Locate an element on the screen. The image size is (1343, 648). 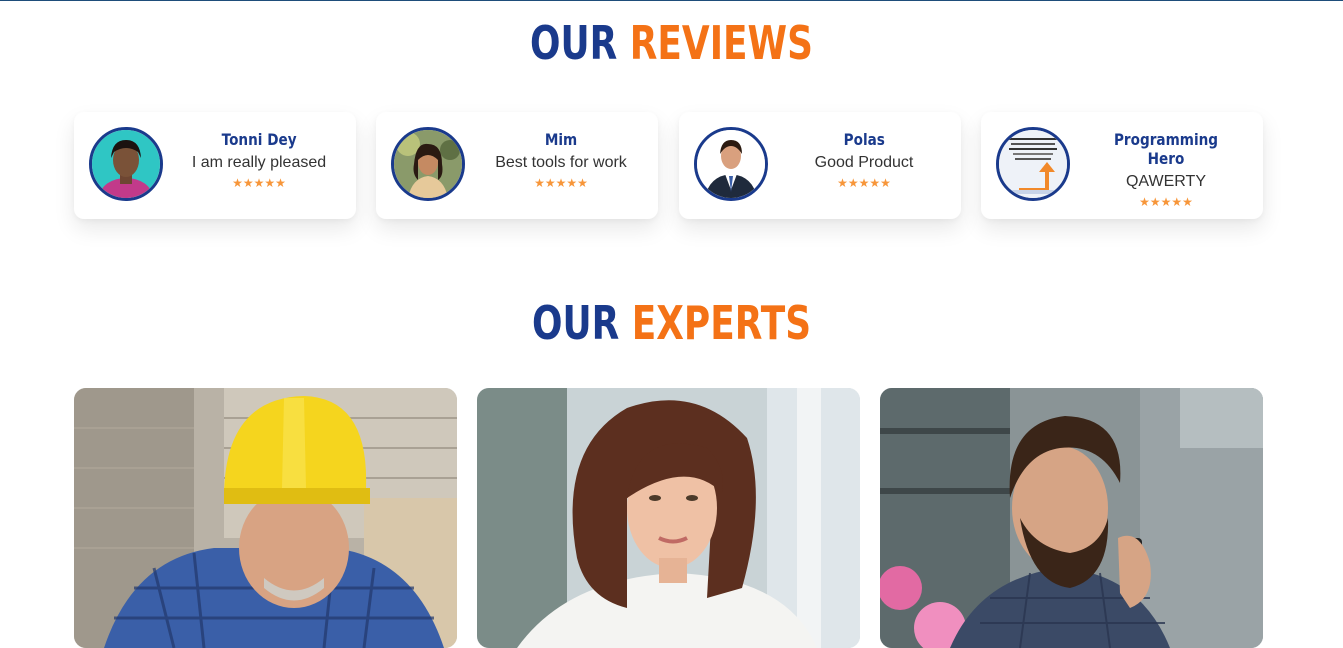
reviewer-name: Tonni Dey is located at coordinates (259, 139).